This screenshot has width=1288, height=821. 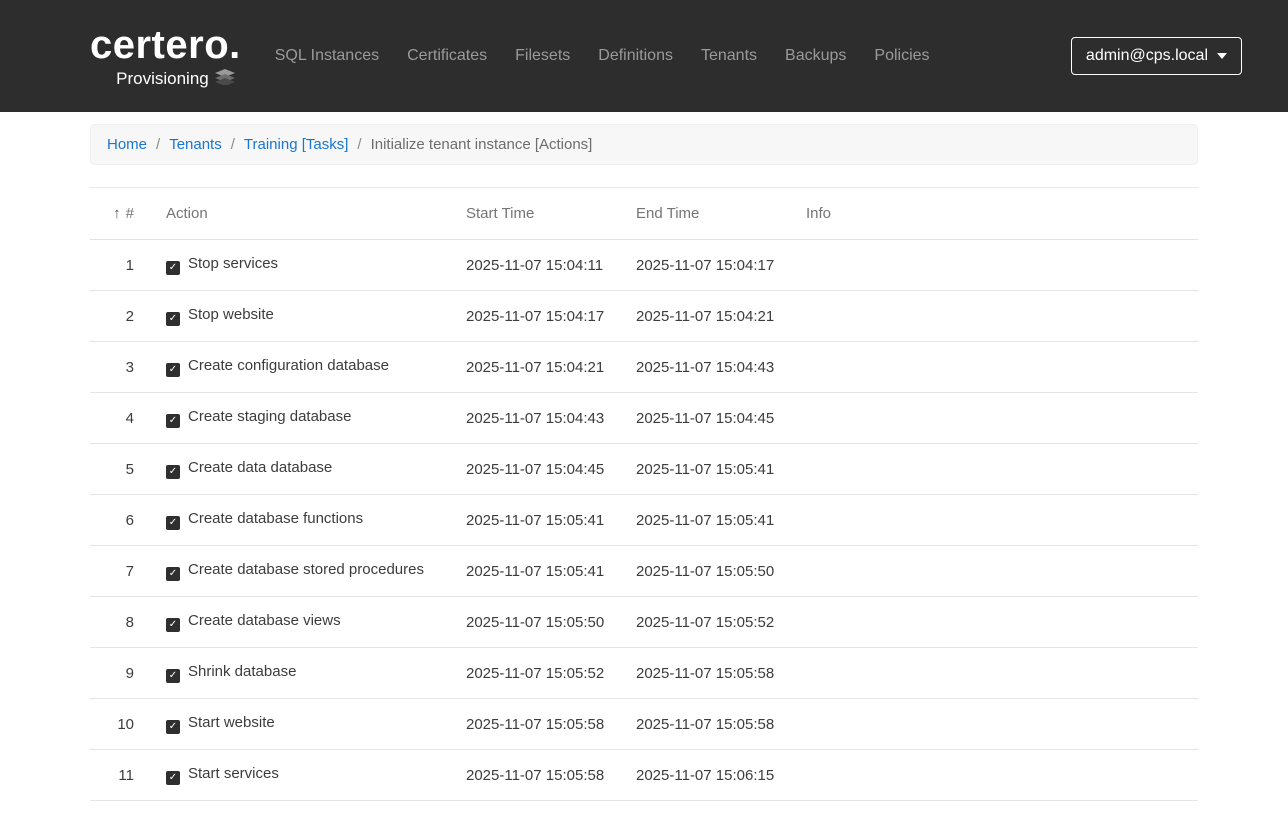 What do you see at coordinates (447, 56) in the screenshot?
I see `nav-item-certificates: Certificates` at bounding box center [447, 56].